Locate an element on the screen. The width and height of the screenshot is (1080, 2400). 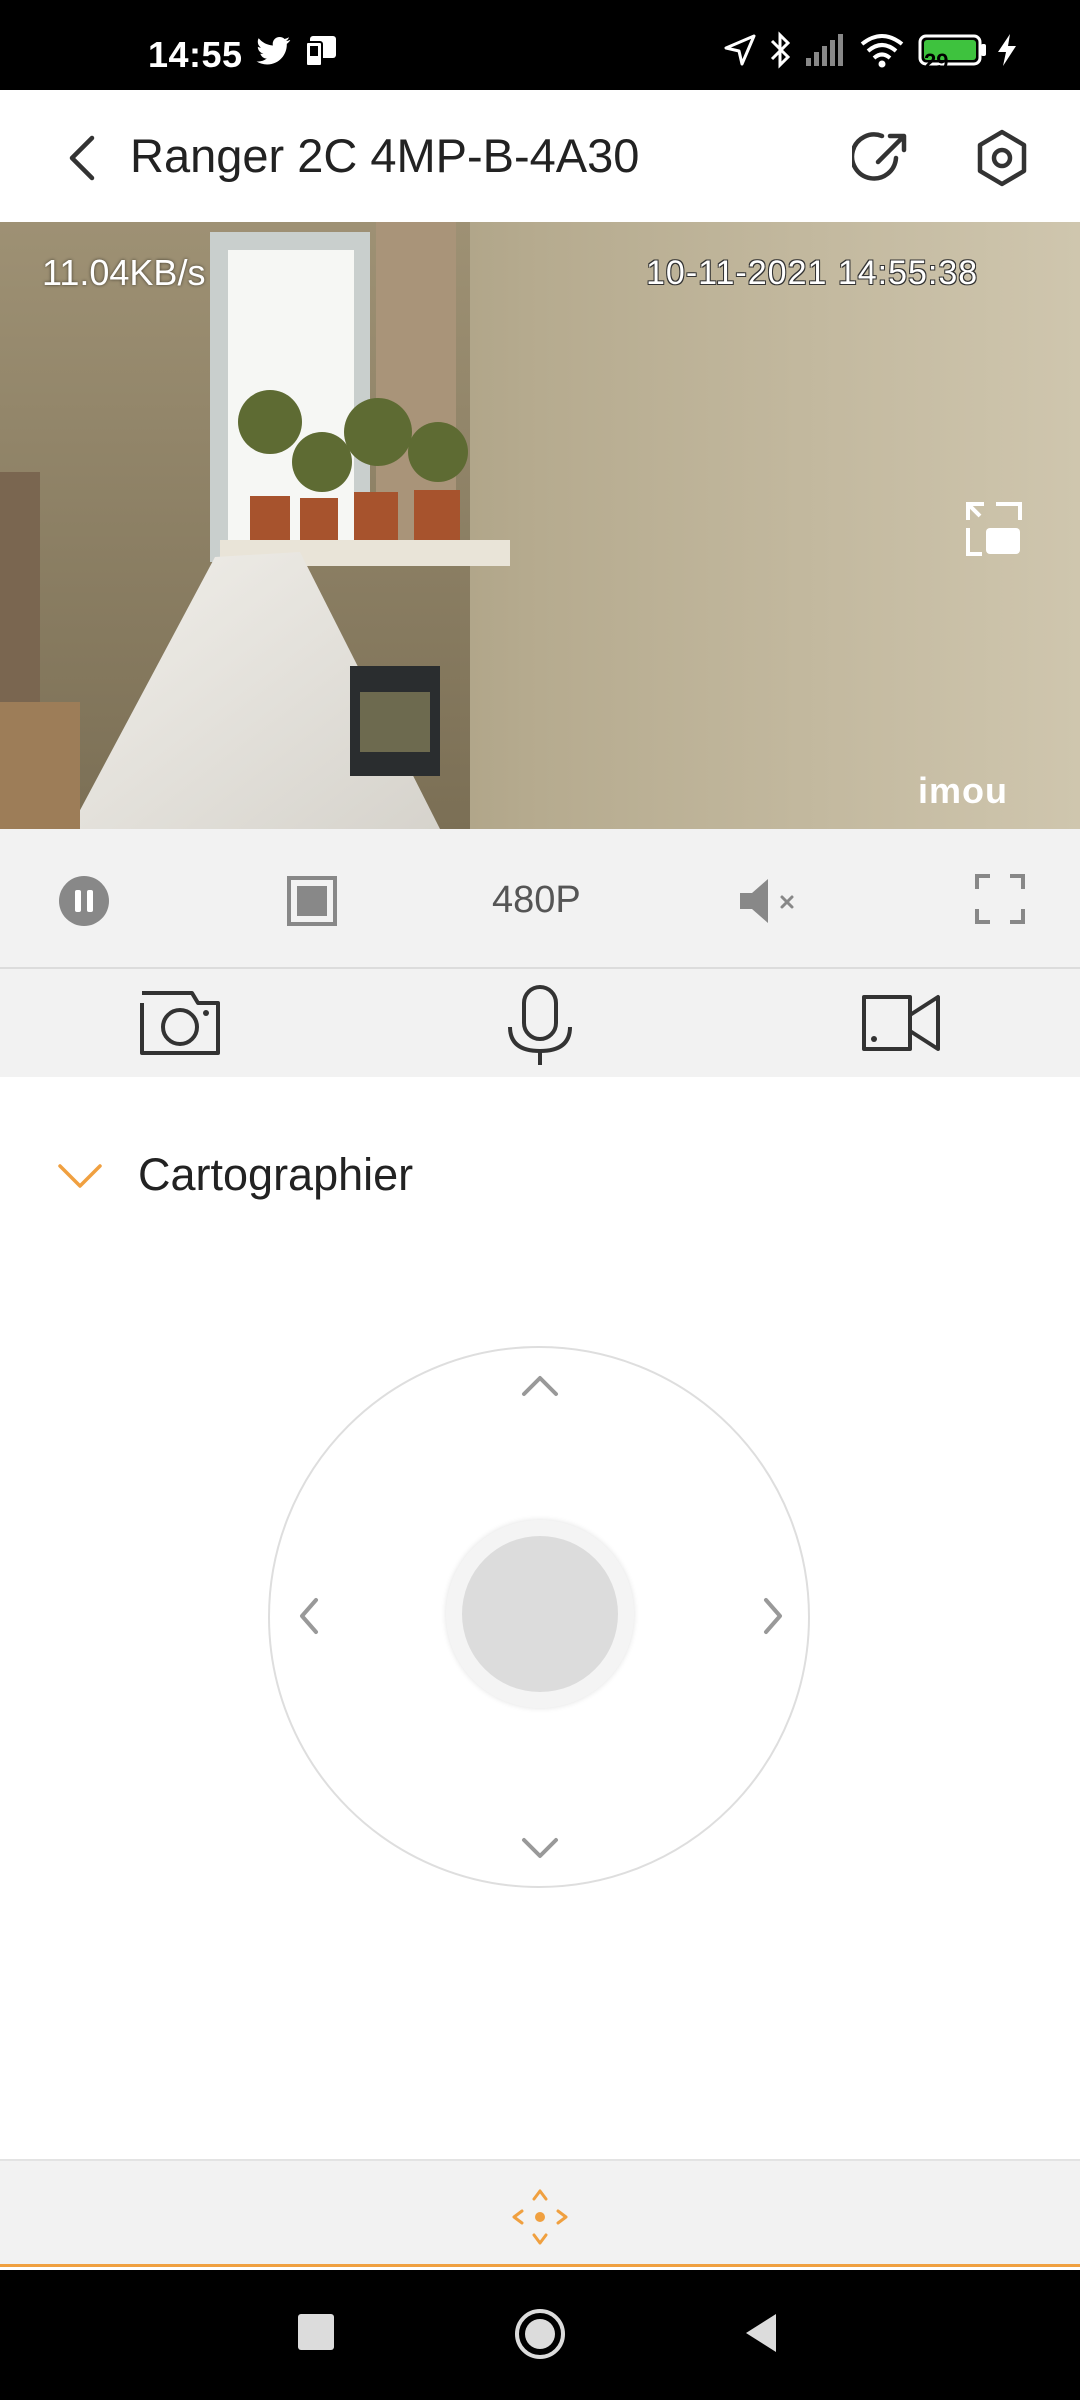
arrow-up-icon is located at coordinates (540, 1386).